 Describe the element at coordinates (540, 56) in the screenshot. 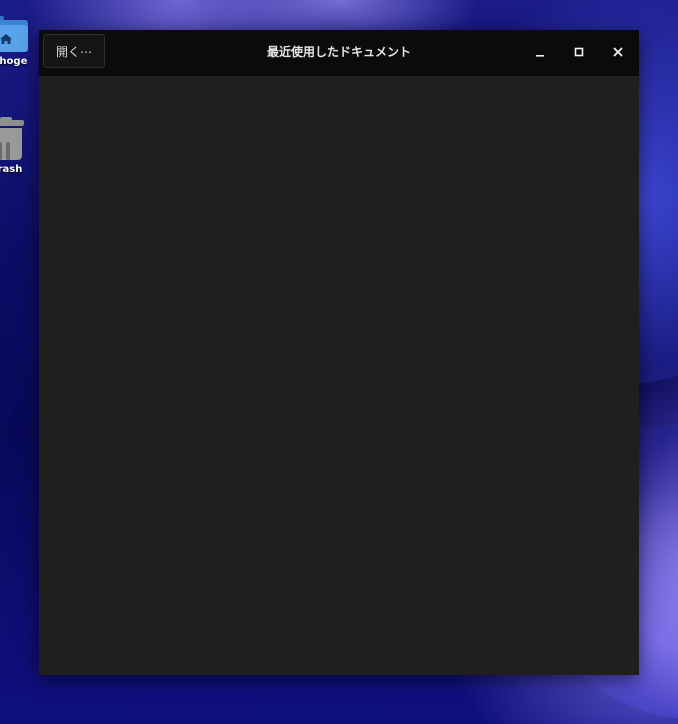

I see `minimize-icon` at that location.